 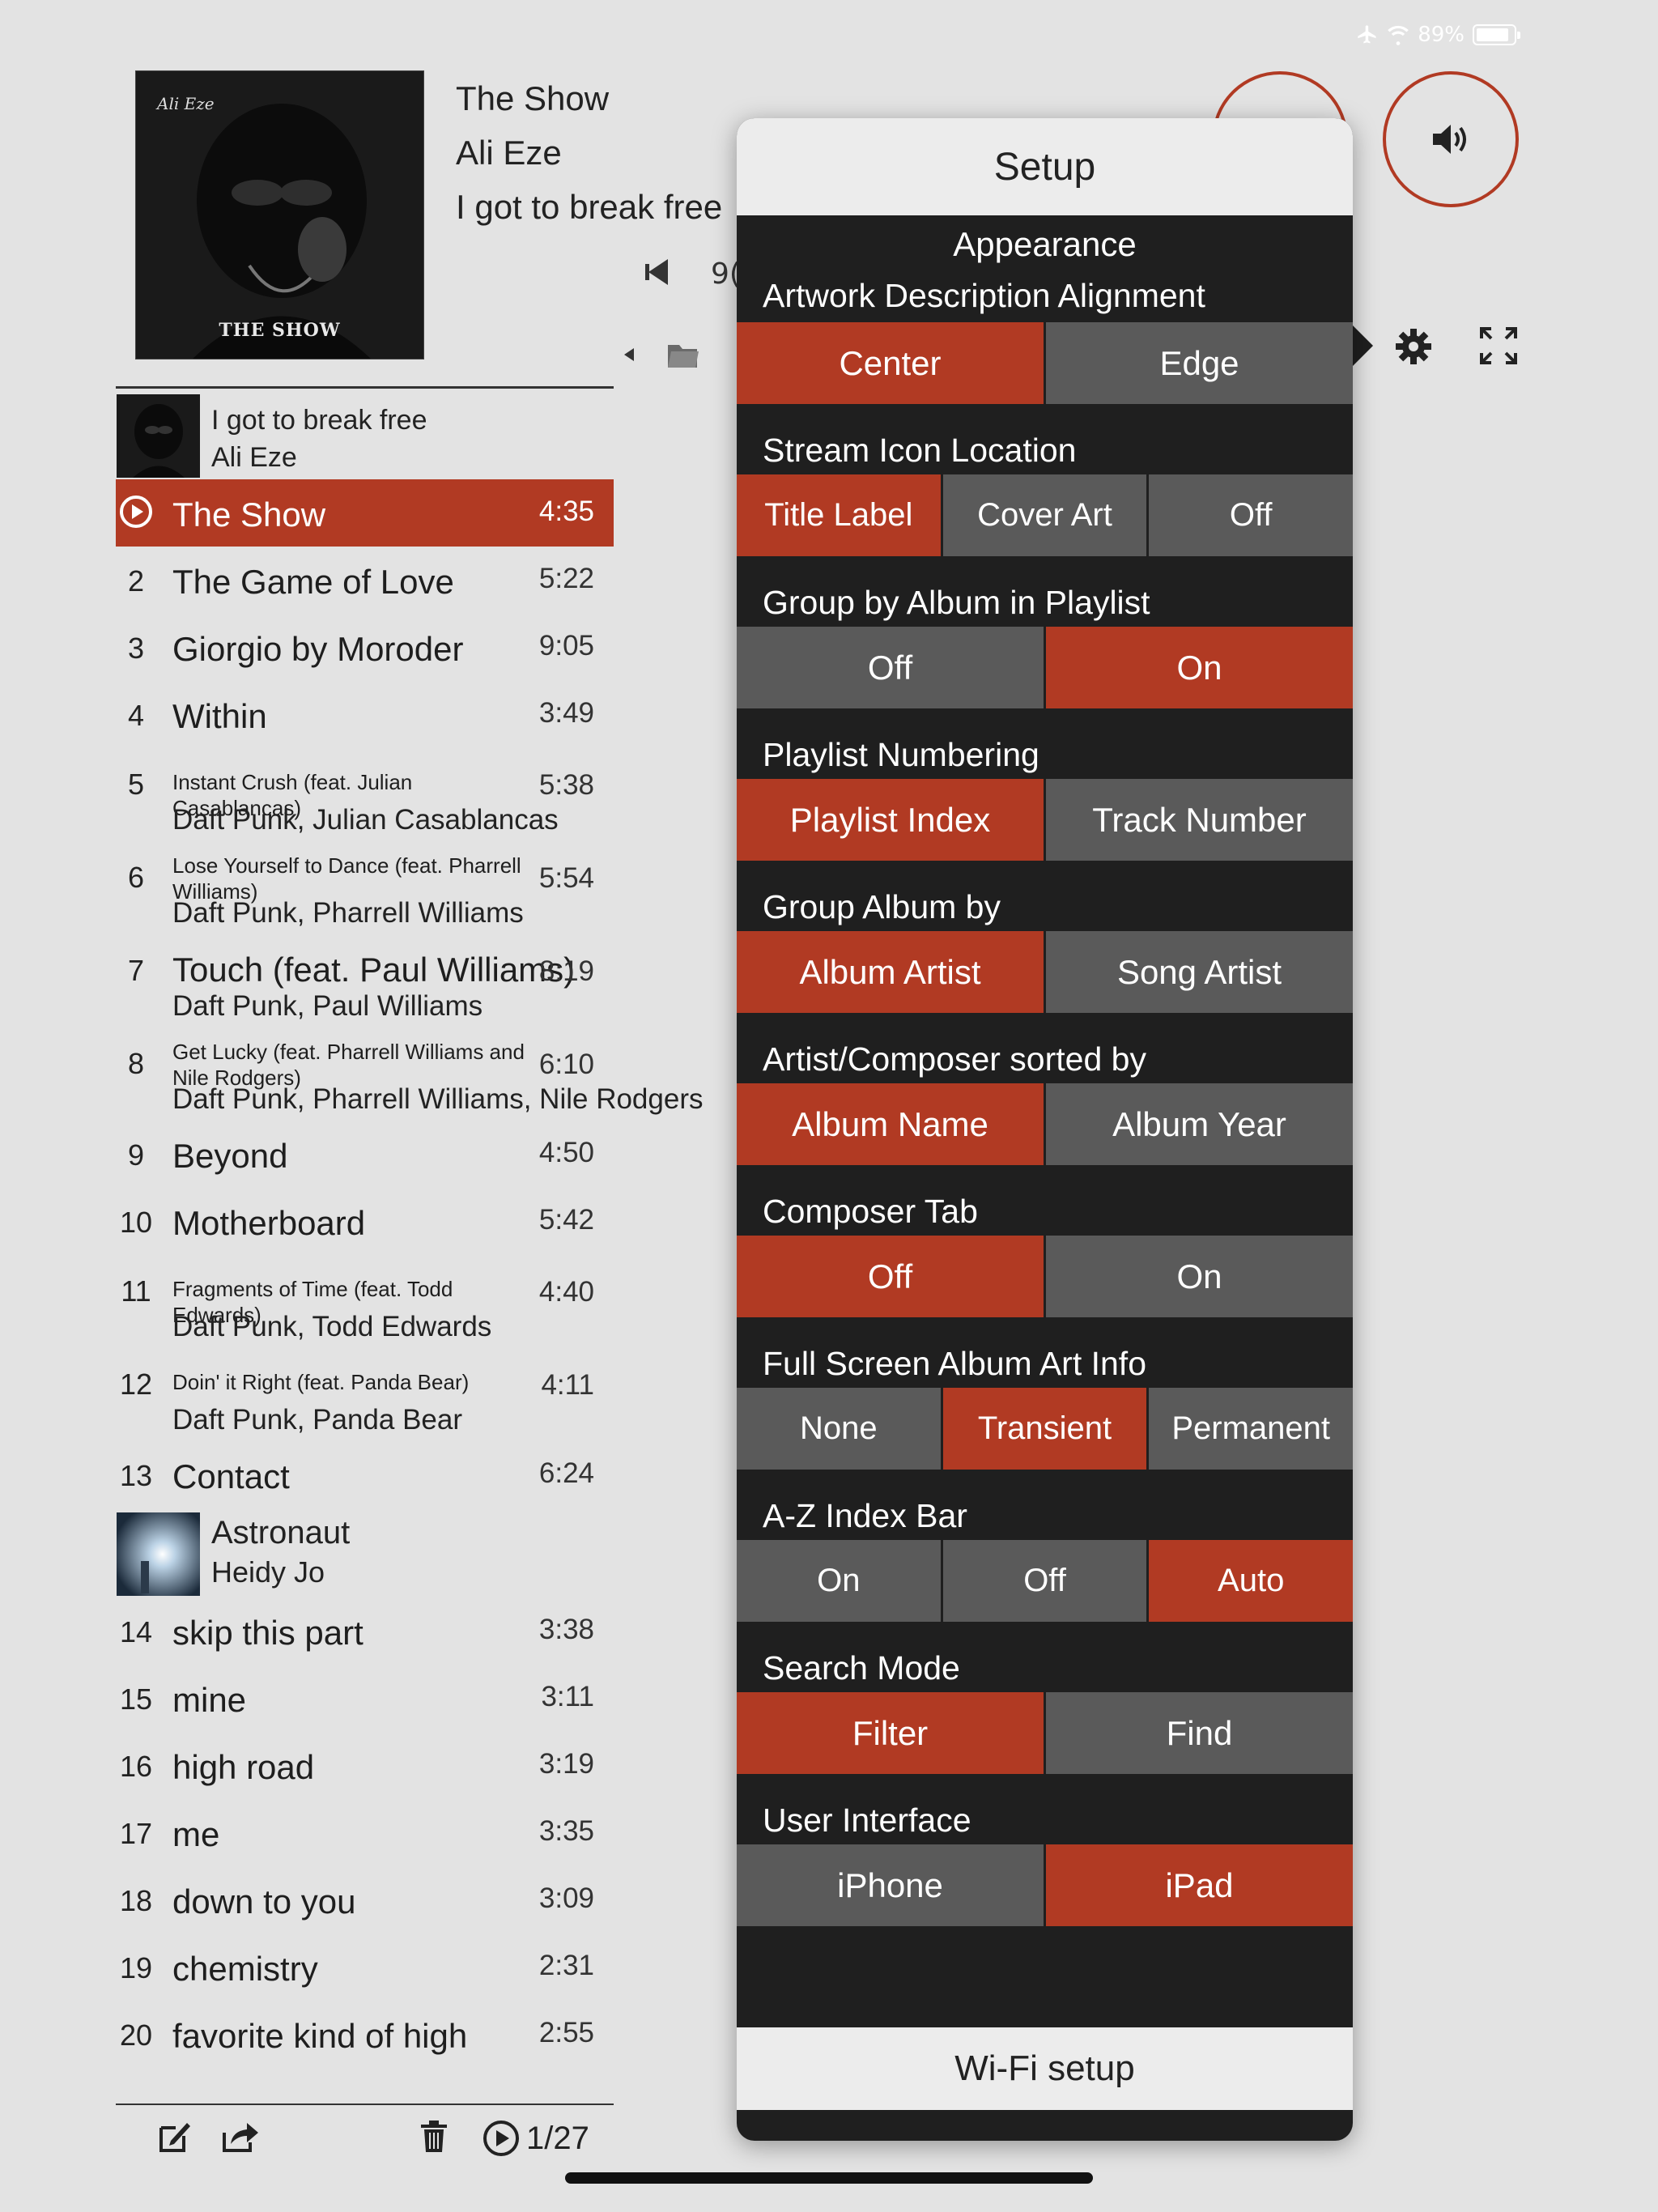 I want to click on segment-option: Track Number, so click(x=1199, y=820).